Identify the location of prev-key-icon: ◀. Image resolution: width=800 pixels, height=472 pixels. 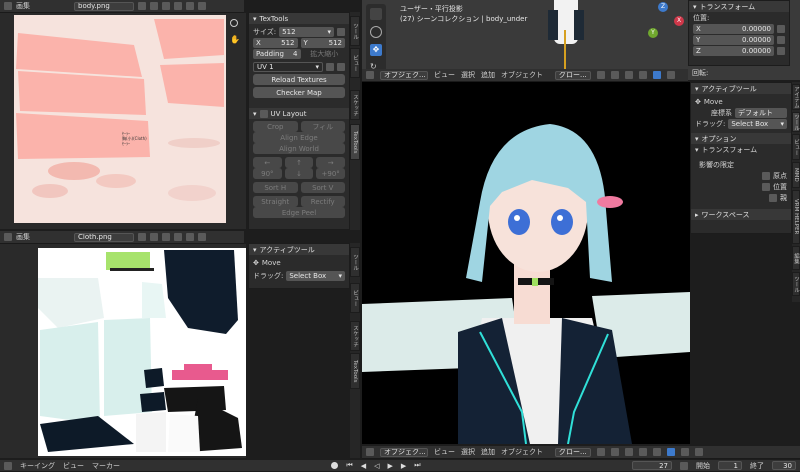
(363, 466).